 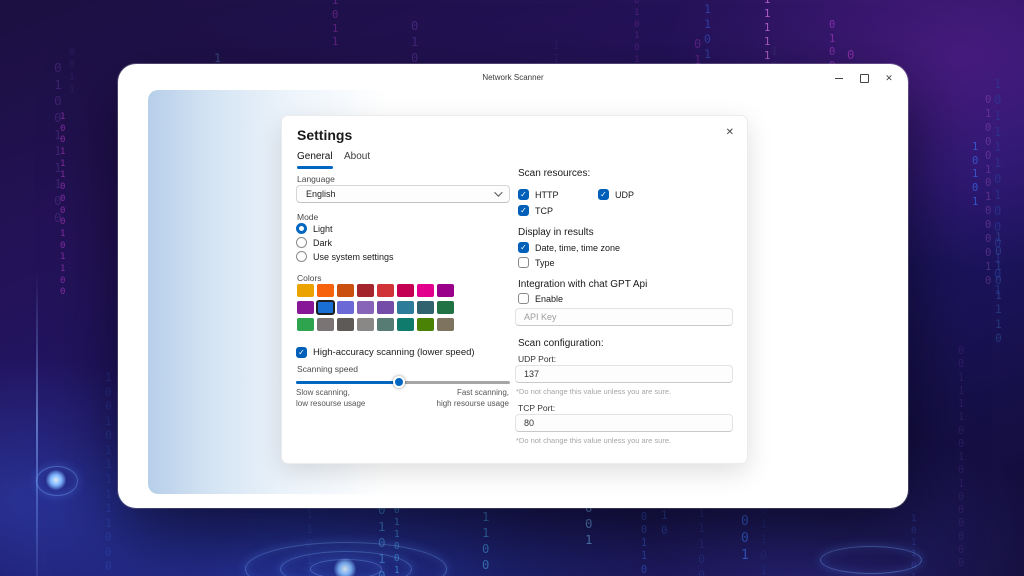 I want to click on gpt-enable-label: Enable, so click(x=549, y=298).